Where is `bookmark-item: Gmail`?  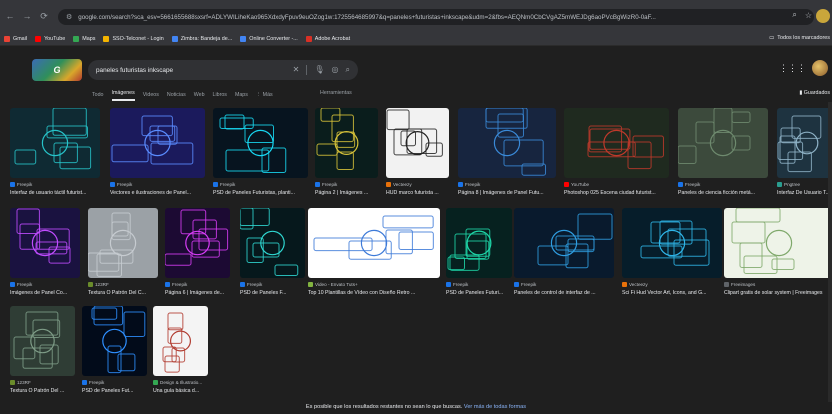
bookmark-item: Gmail is located at coordinates (15, 38).